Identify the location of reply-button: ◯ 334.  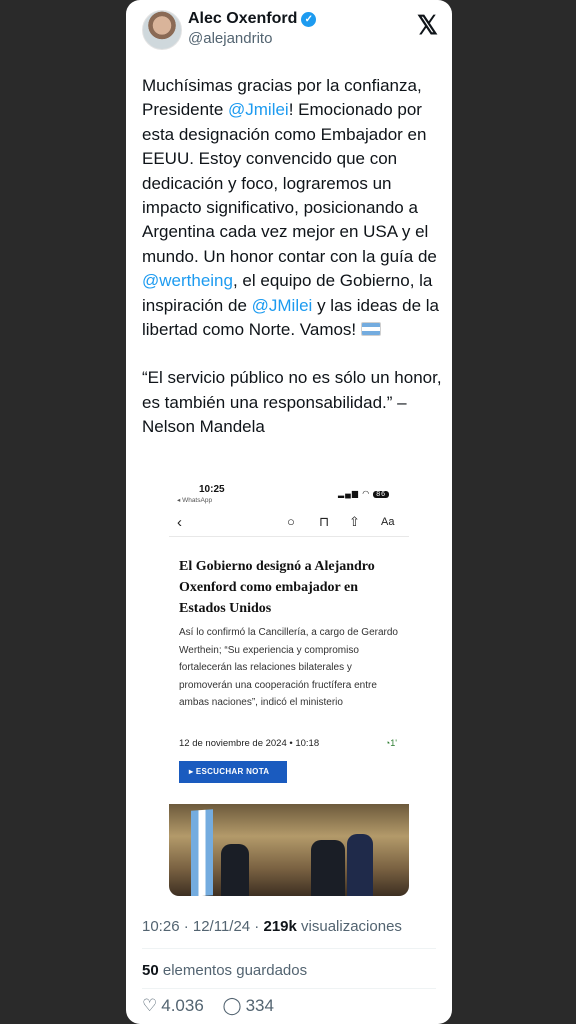
(248, 1005).